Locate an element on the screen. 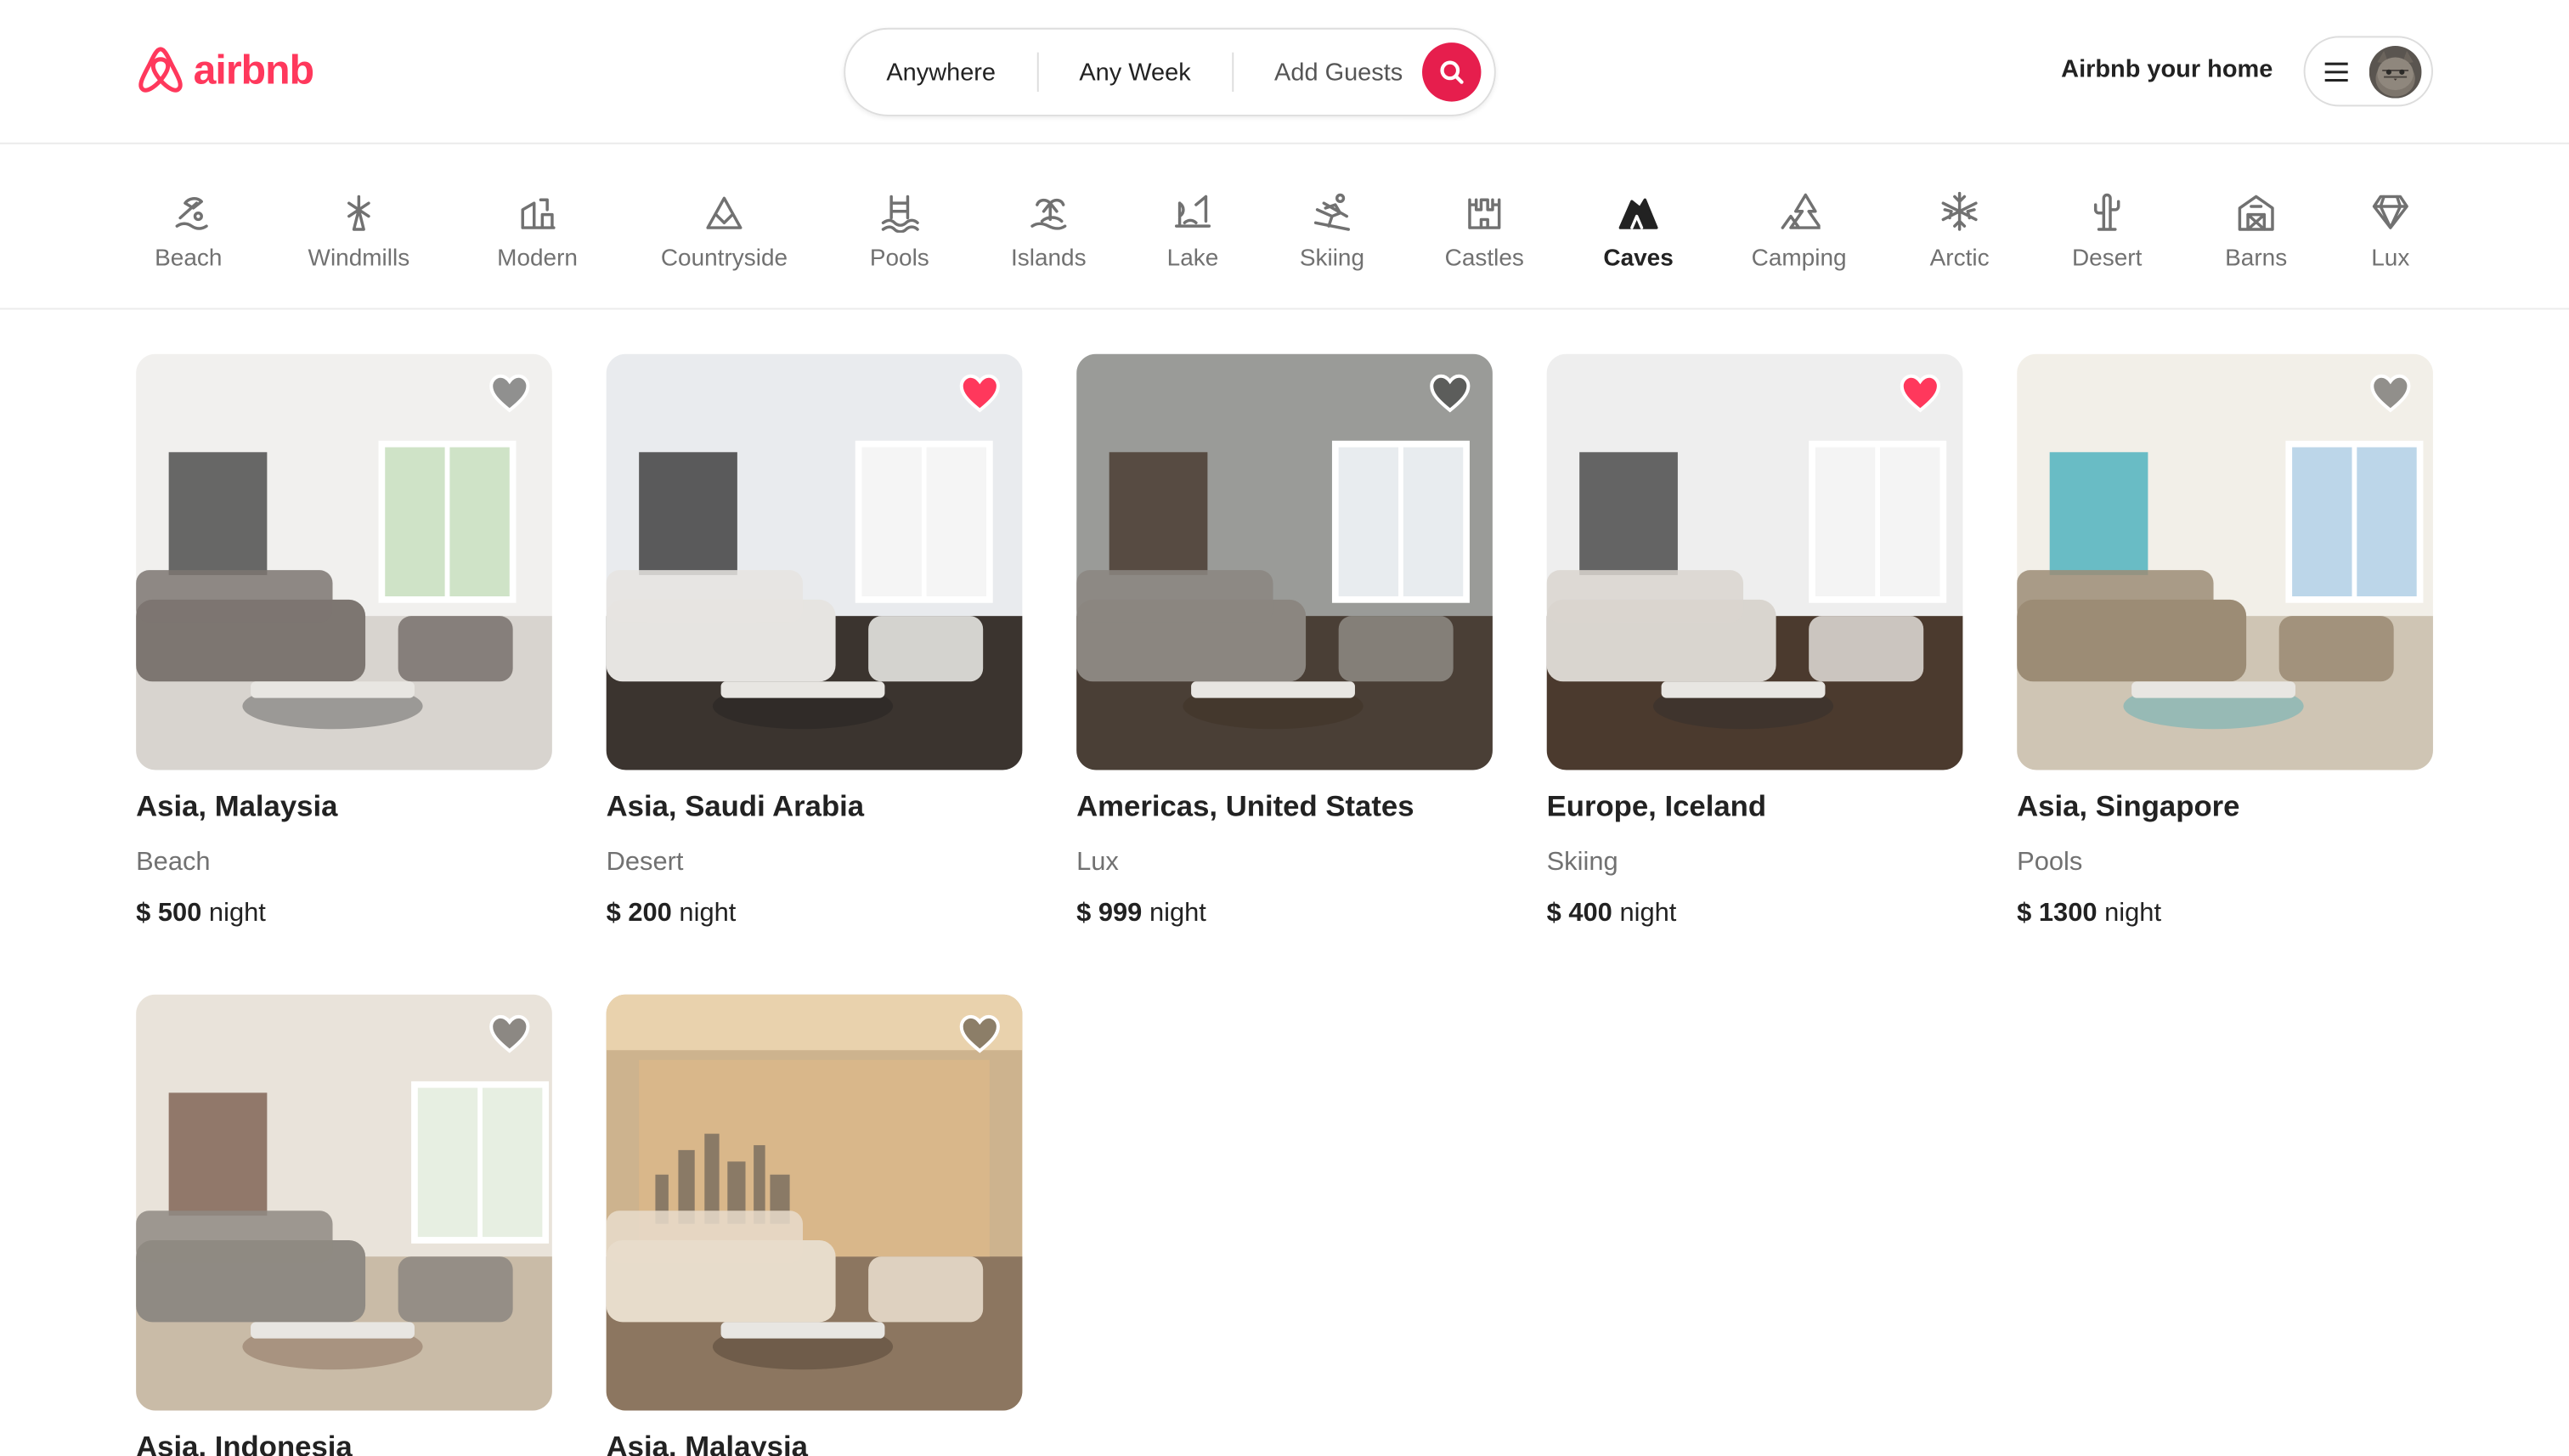  category-label: Camping is located at coordinates (1799, 259).